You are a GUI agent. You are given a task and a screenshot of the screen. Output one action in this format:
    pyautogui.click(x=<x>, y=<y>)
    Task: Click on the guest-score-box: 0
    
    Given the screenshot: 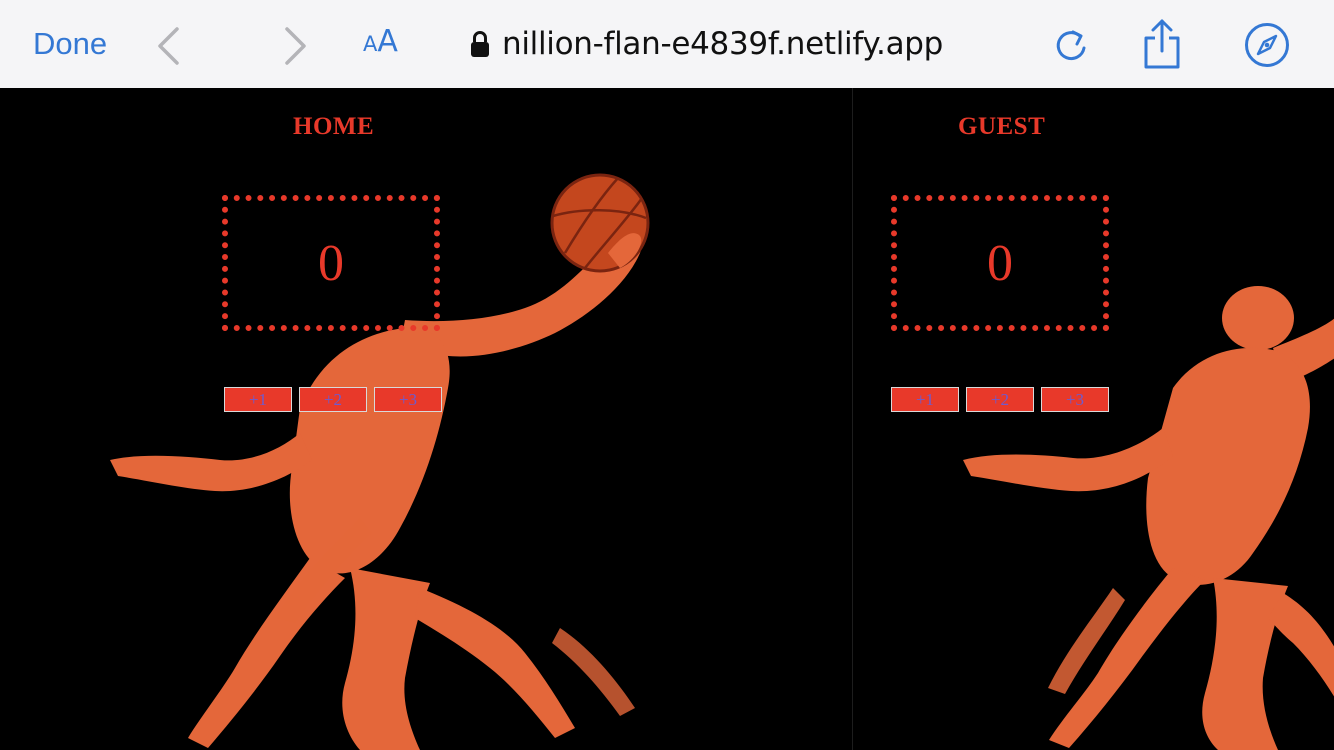 What is the action you would take?
    pyautogui.click(x=1000, y=263)
    